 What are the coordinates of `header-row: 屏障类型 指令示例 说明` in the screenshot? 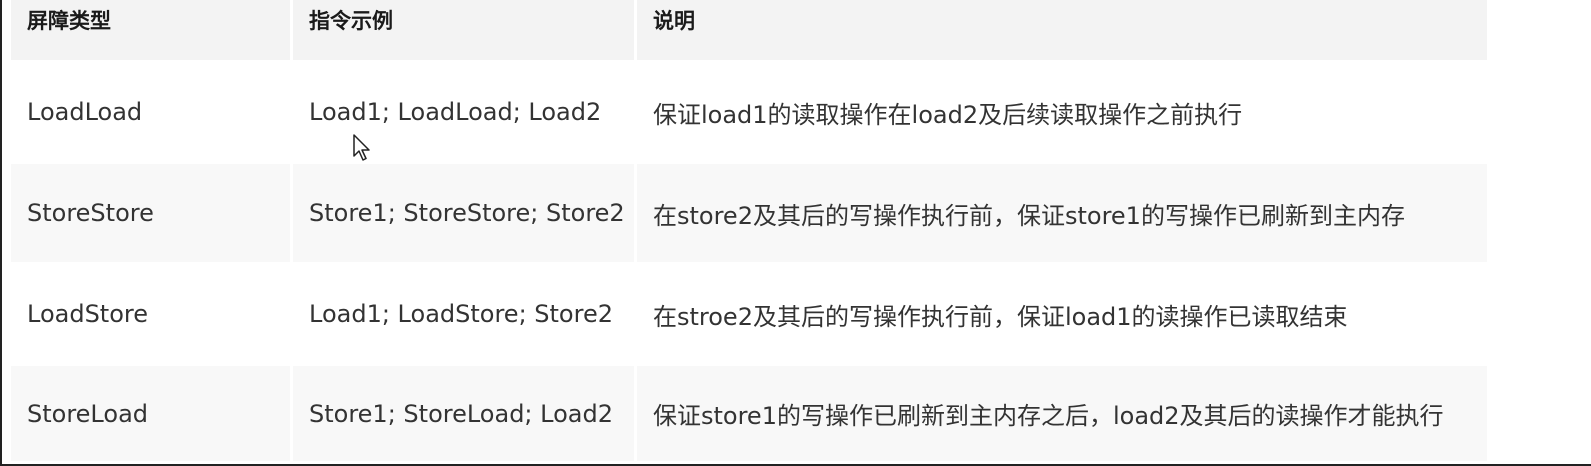 It's located at (749, 31).